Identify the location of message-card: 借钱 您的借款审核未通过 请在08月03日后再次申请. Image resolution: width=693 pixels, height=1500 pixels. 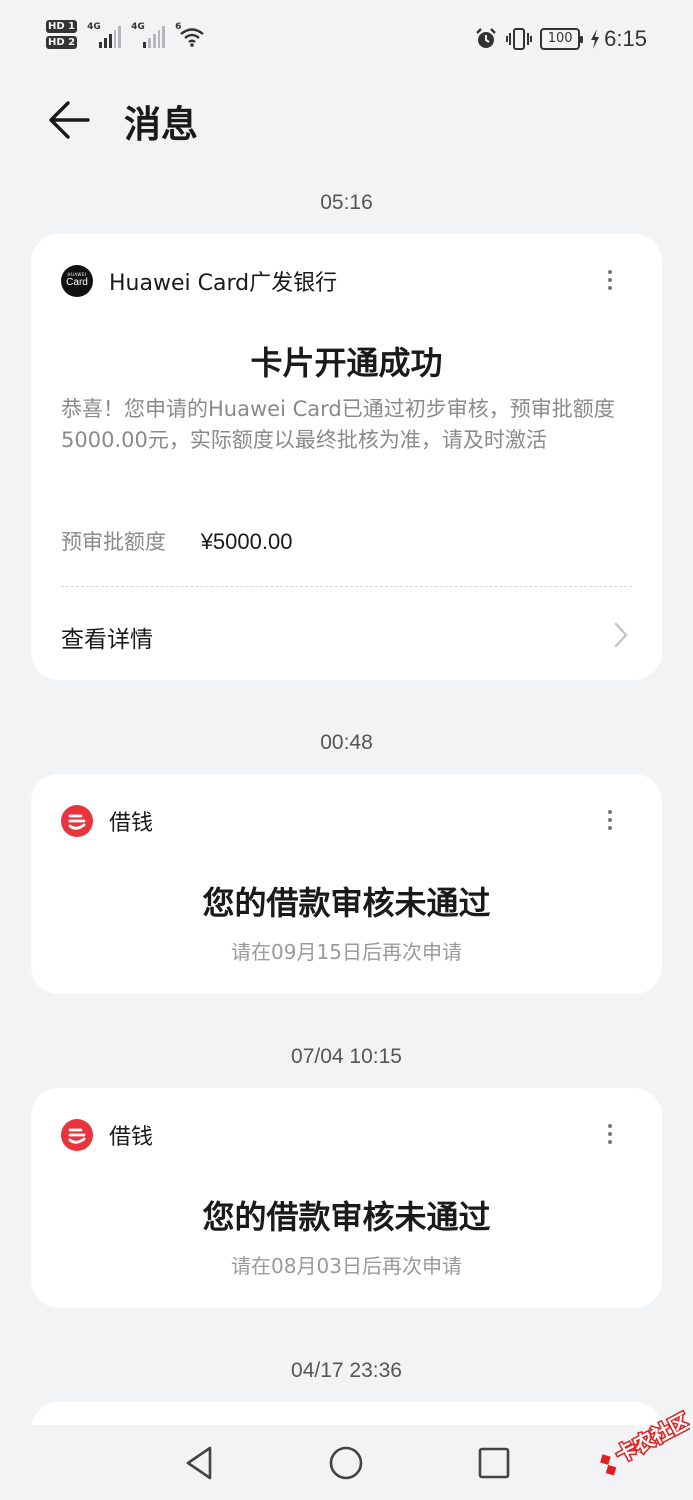
(346, 1198).